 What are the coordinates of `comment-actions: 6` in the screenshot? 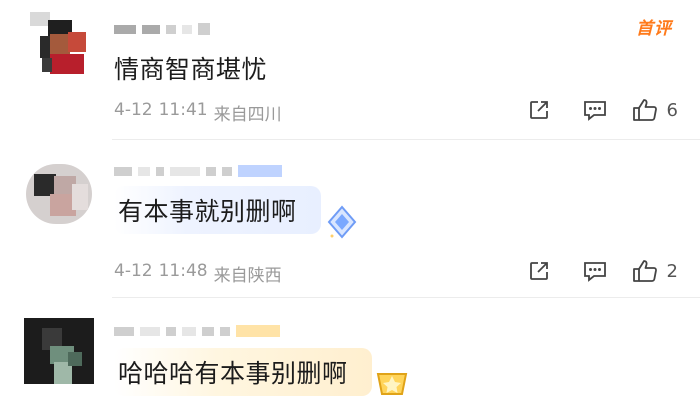 It's located at (592, 110).